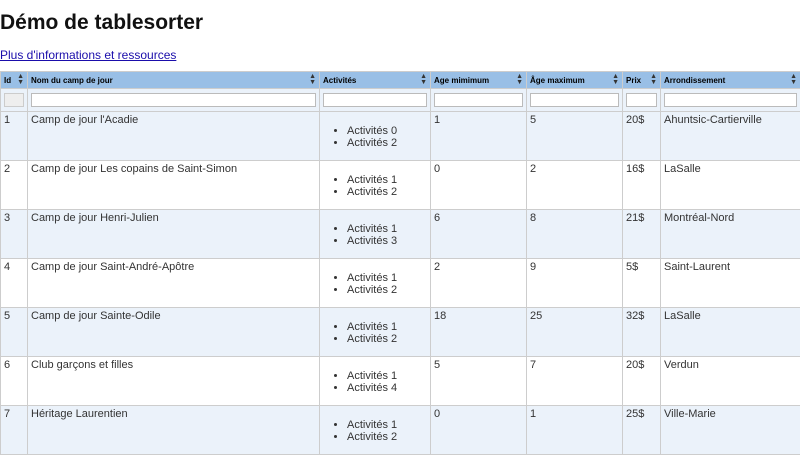  I want to click on filter-input-borough, so click(730, 100).